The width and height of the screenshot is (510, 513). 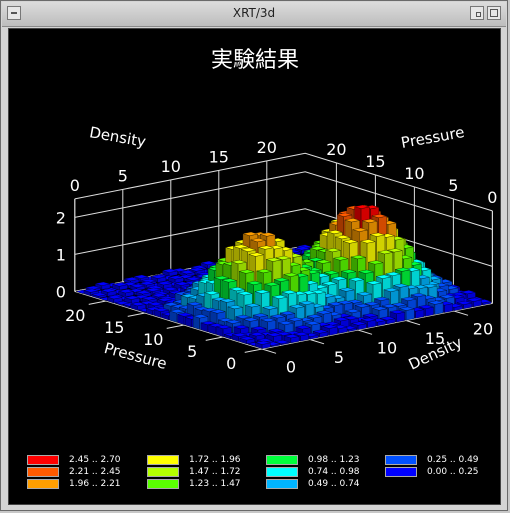 I want to click on legend-label: 2.21 .. 2.45, so click(x=95, y=472).